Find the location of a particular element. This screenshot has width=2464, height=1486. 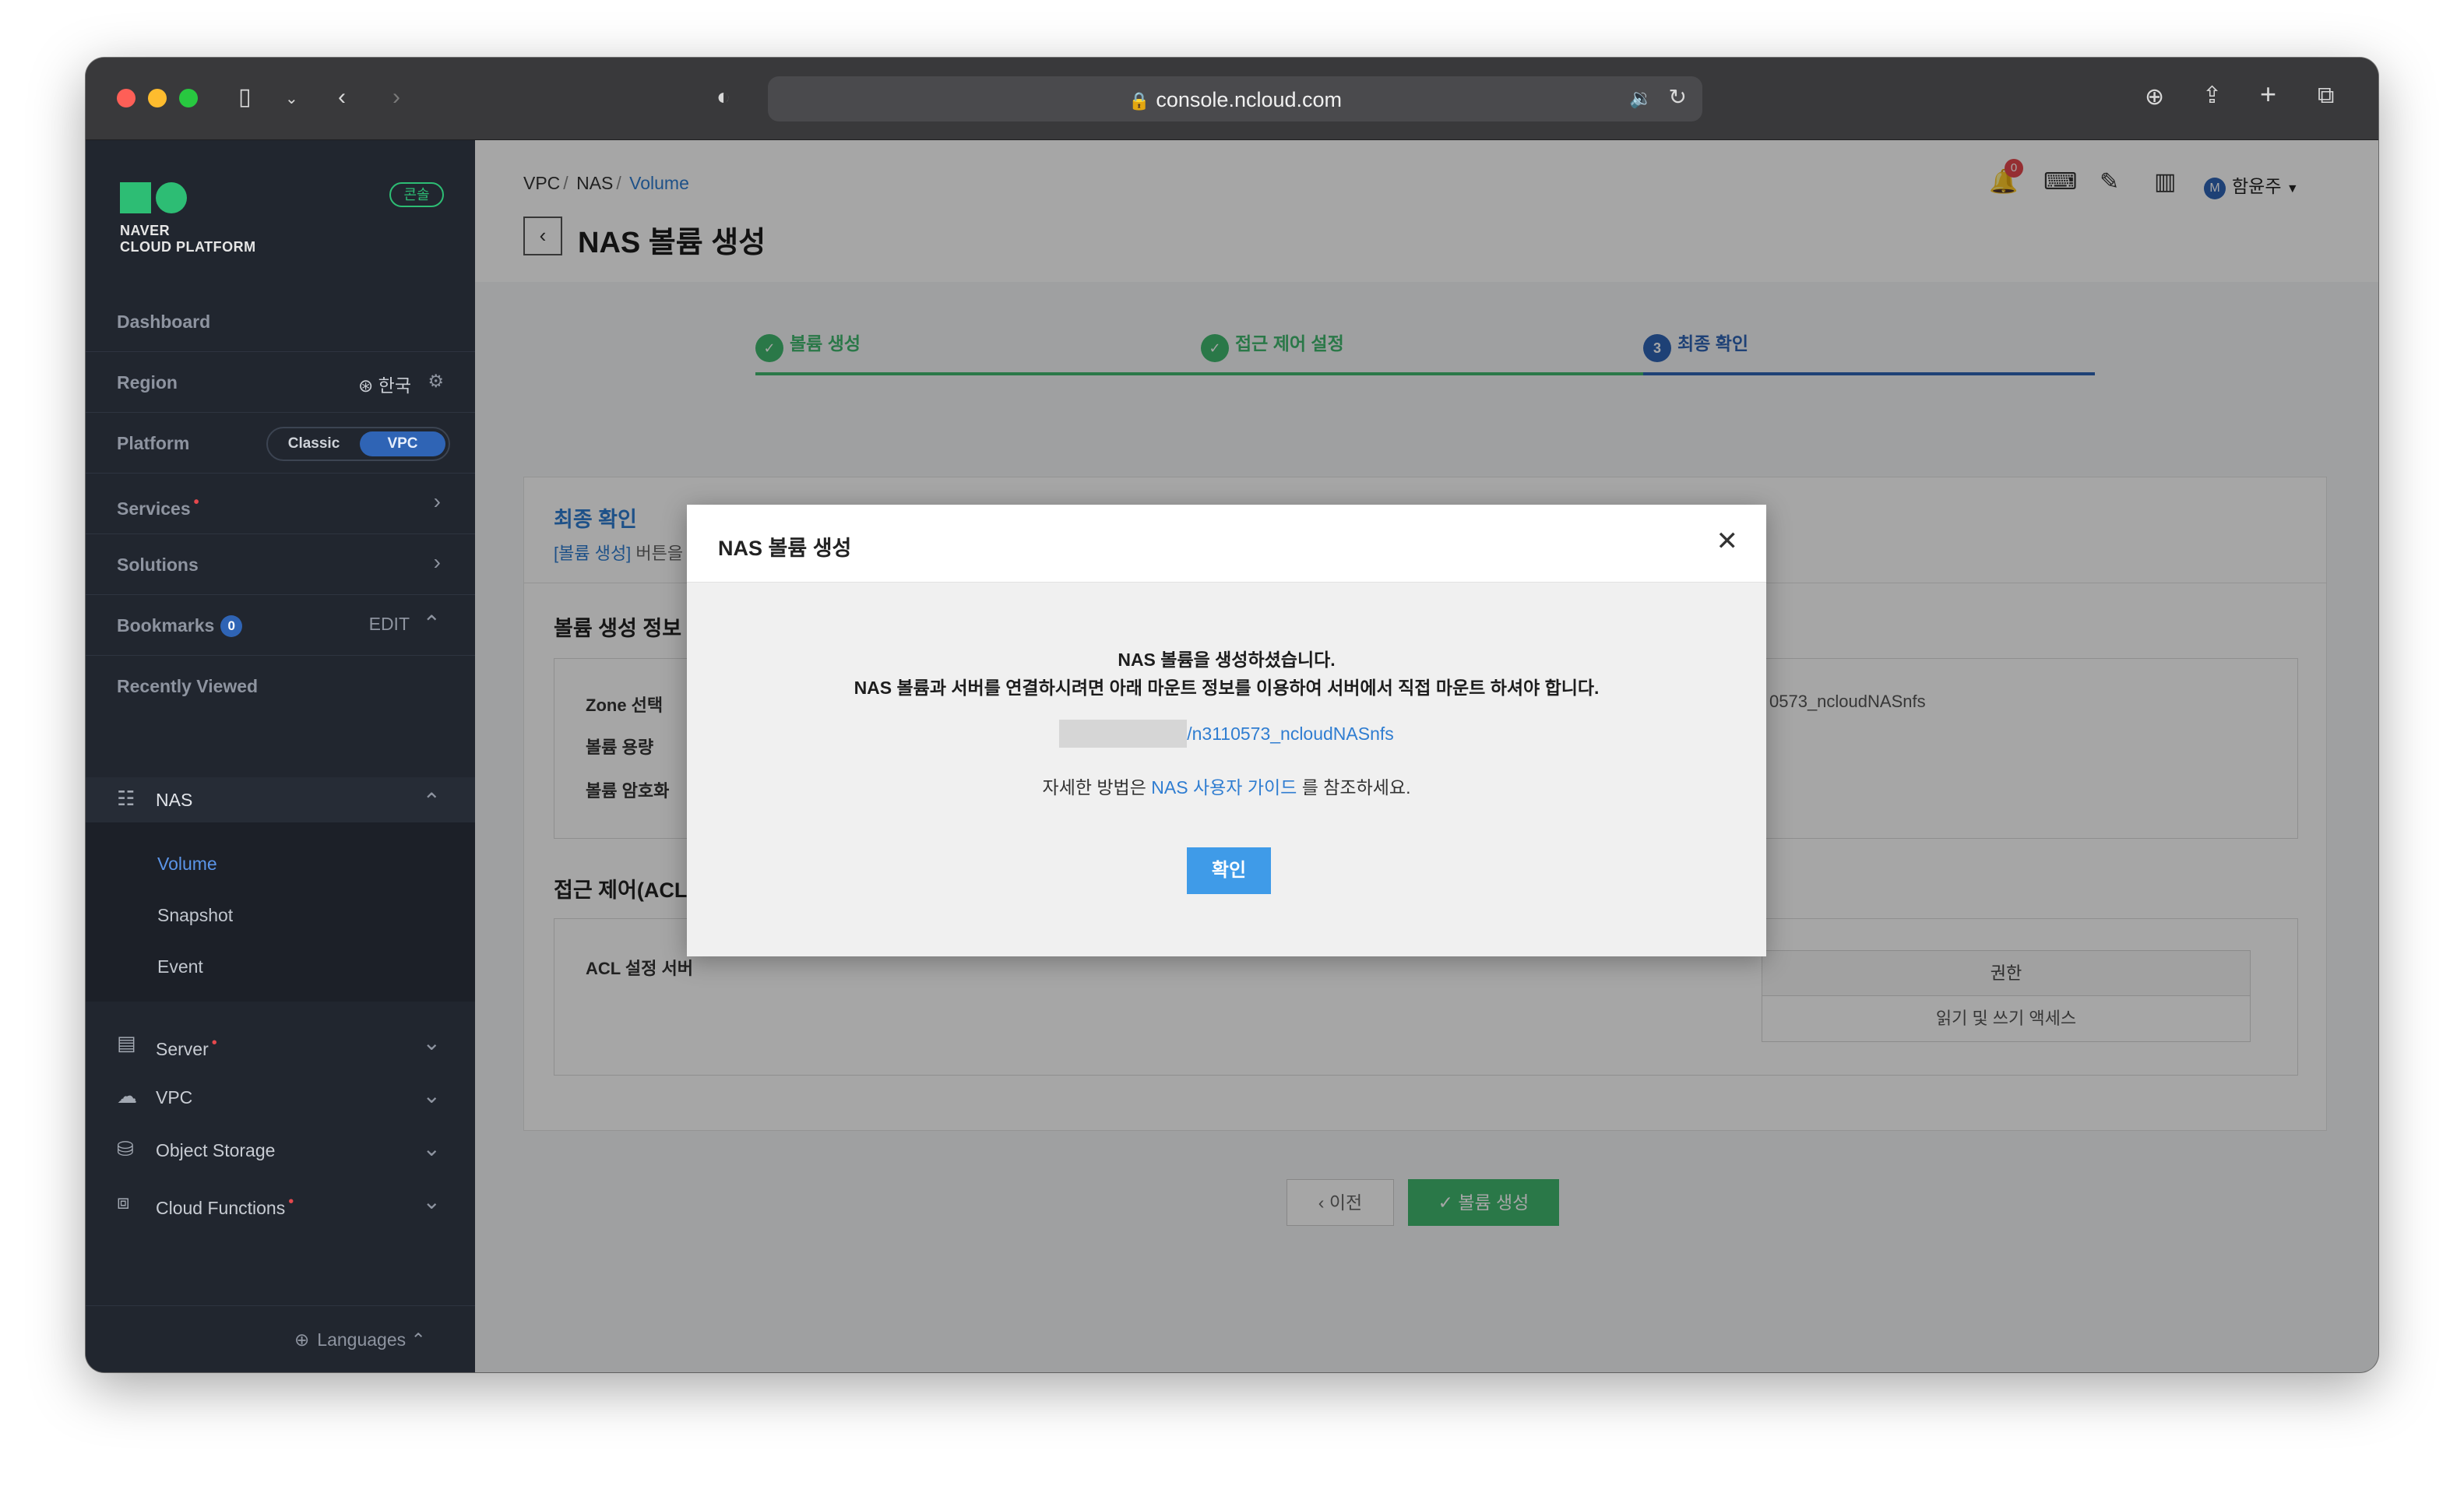

gear-icon: ⚙ is located at coordinates (436, 381).